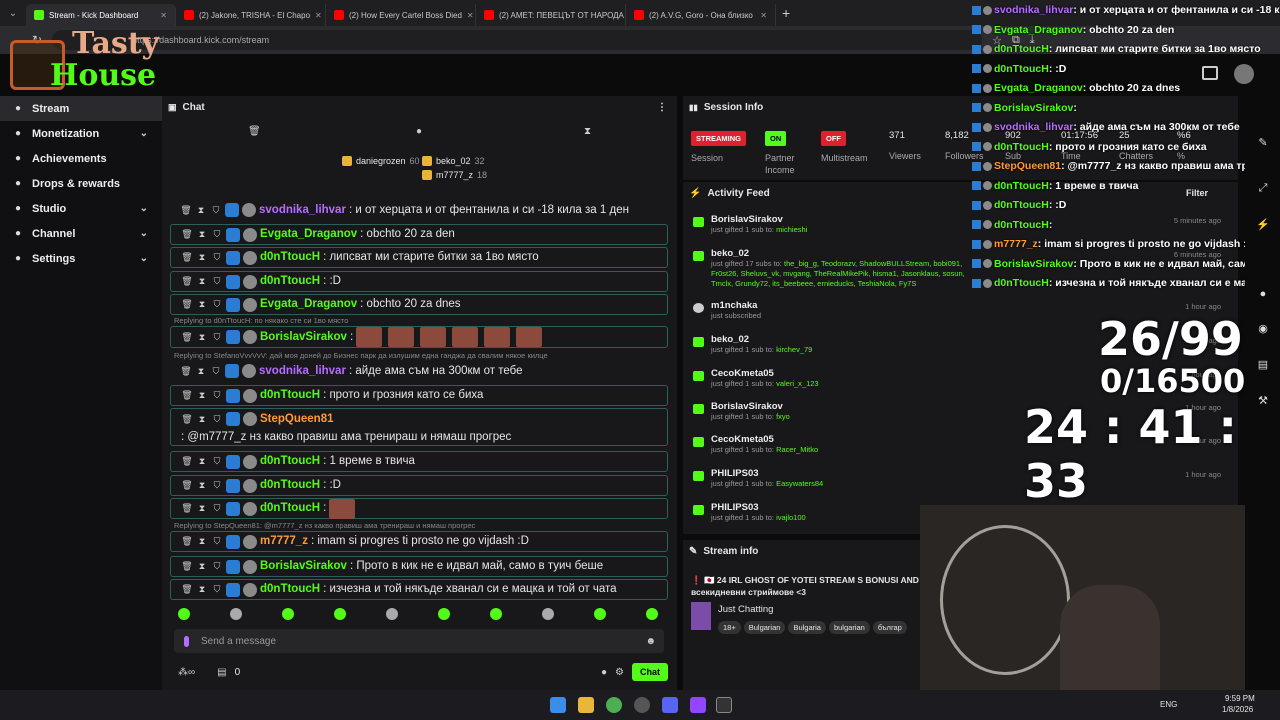  Describe the element at coordinates (381, 161) in the screenshot. I see `leaderboard-entry: daniegrozen 60` at that location.